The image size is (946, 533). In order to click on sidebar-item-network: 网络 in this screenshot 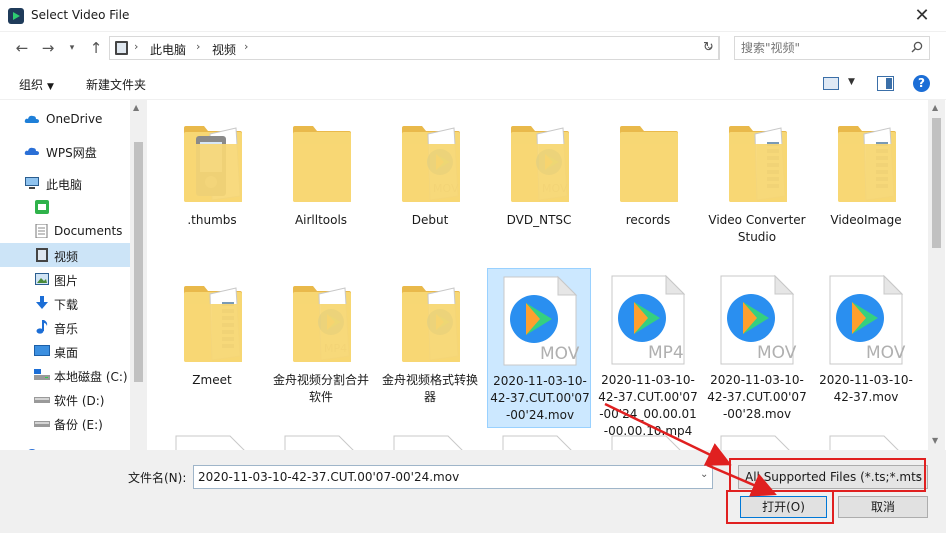, I will do `click(65, 446)`.